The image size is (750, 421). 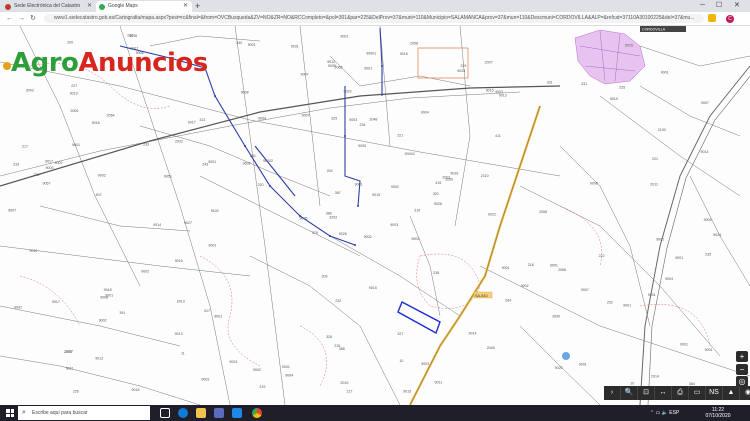 What do you see at coordinates (632, 384) in the screenshot?
I see `parcel-label: 10` at bounding box center [632, 384].